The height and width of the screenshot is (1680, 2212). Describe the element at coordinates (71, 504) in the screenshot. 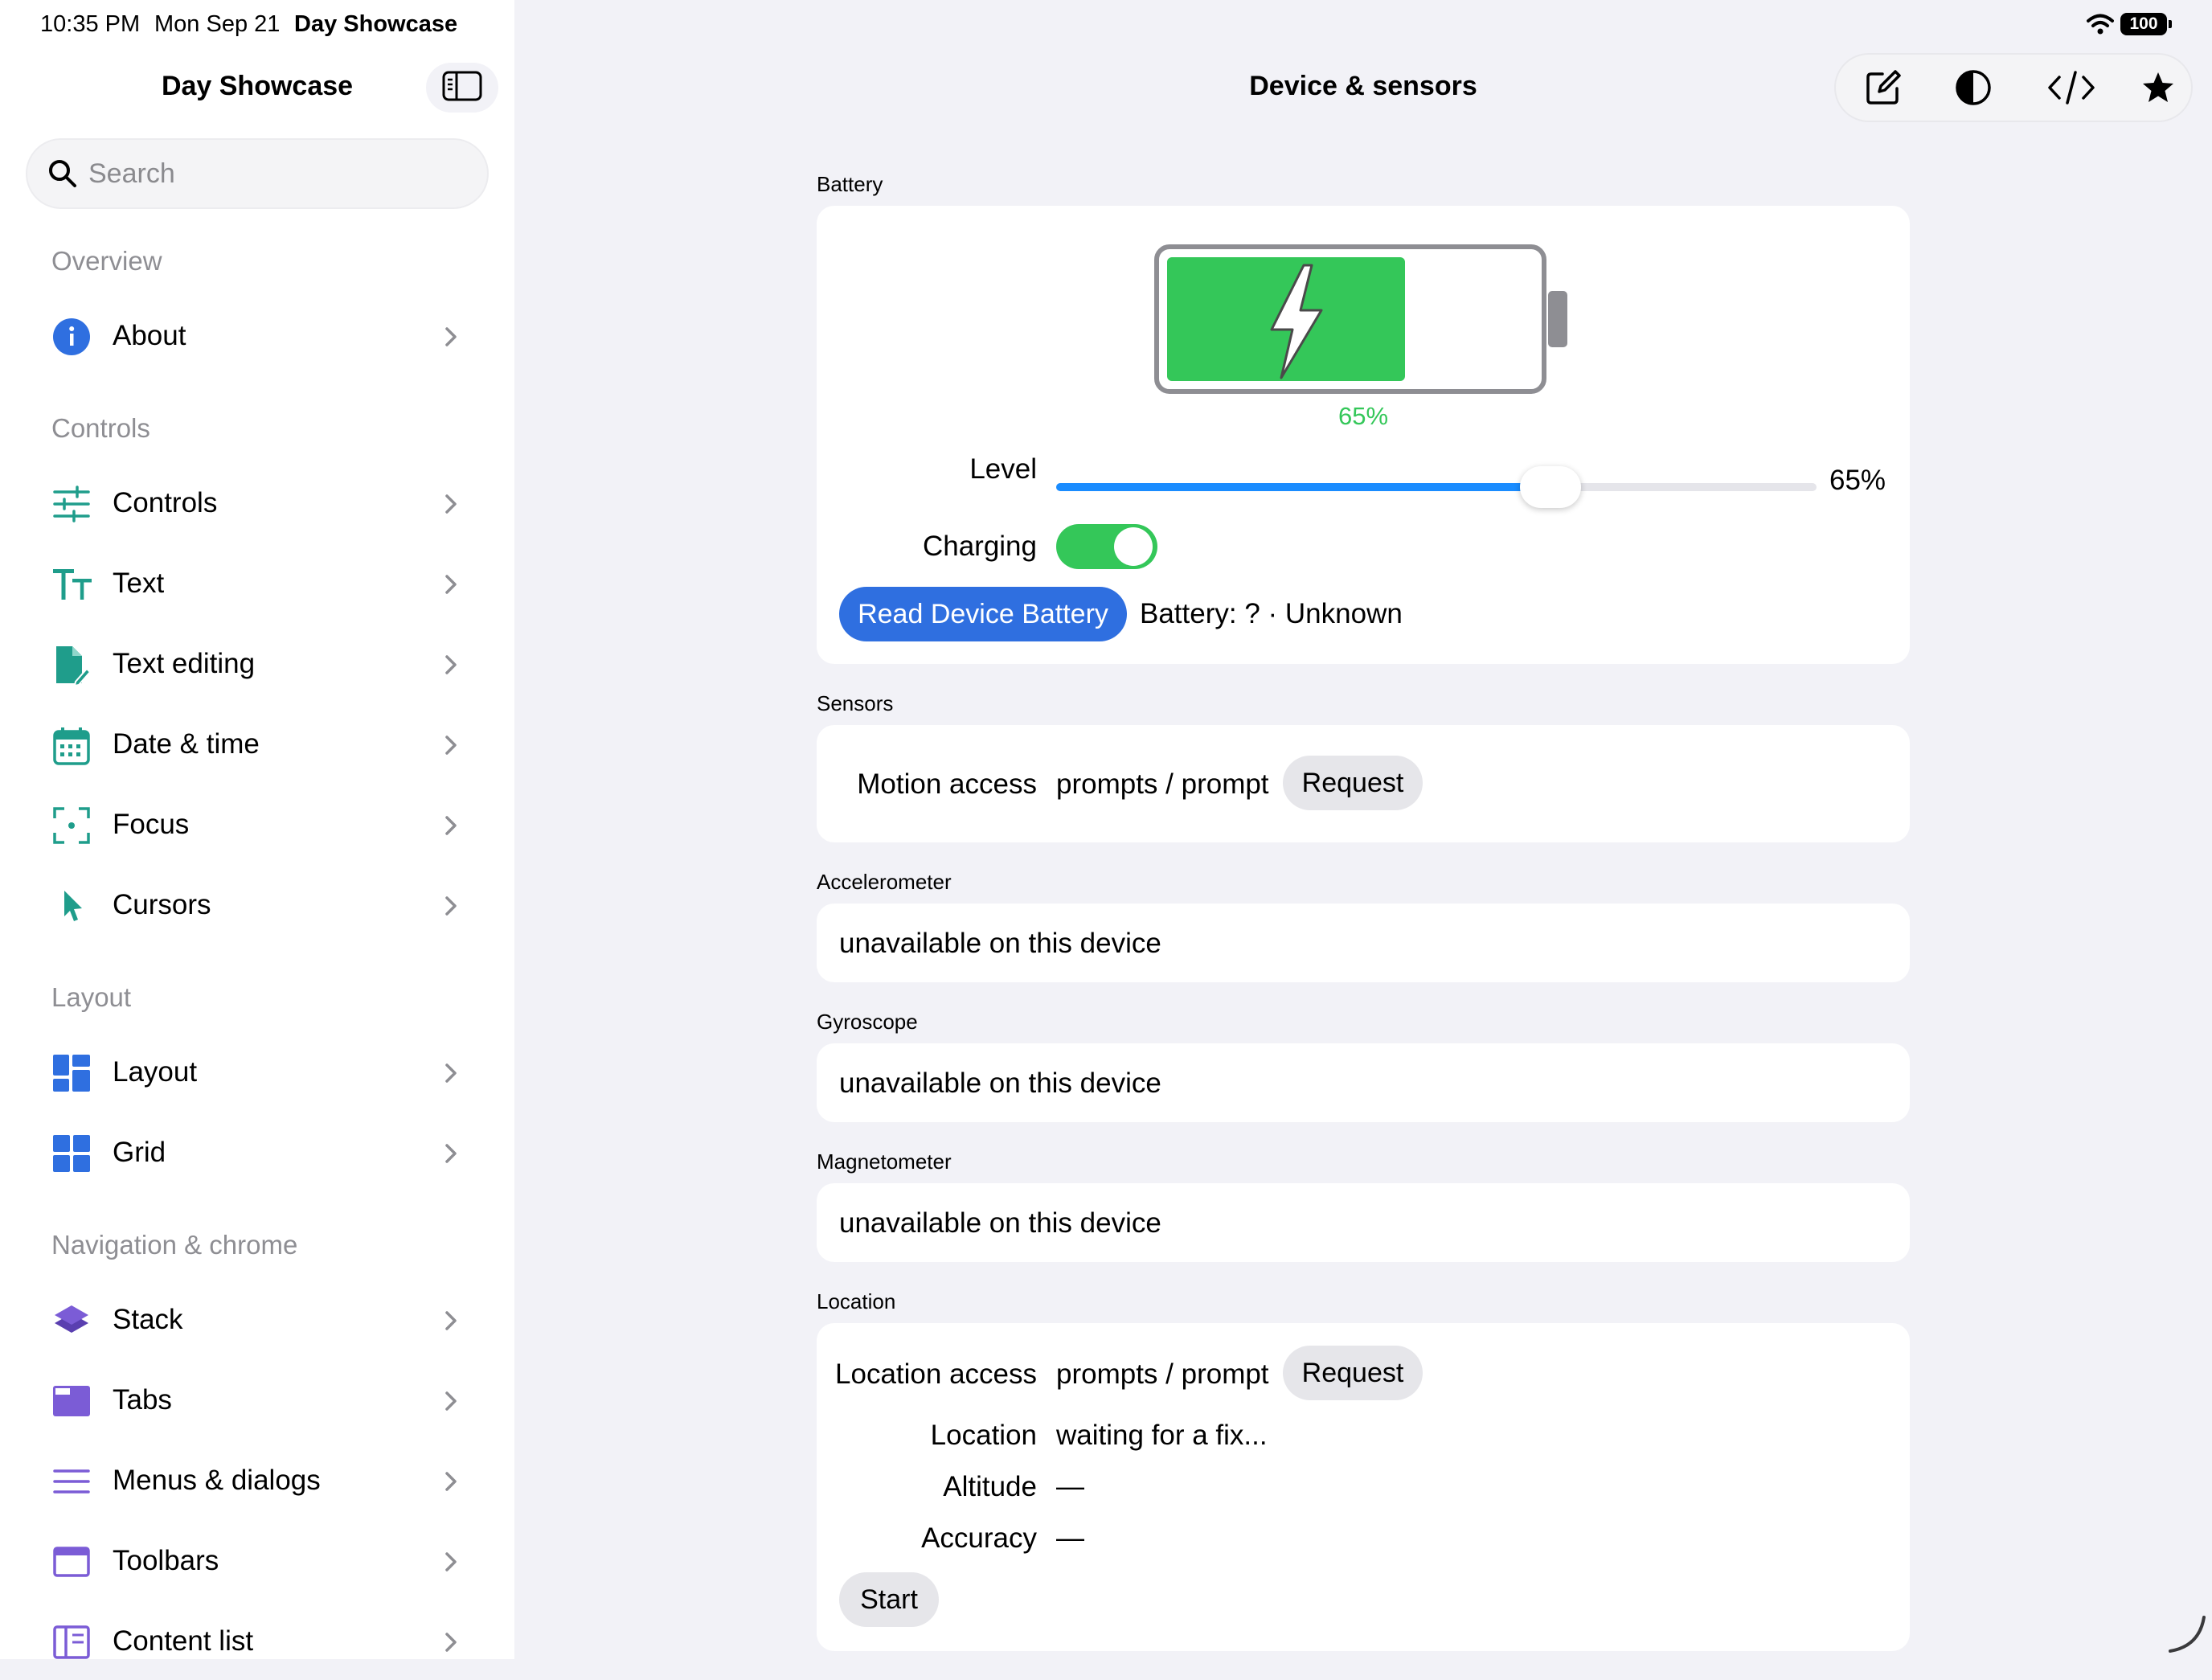

I see `sliders-icon` at that location.